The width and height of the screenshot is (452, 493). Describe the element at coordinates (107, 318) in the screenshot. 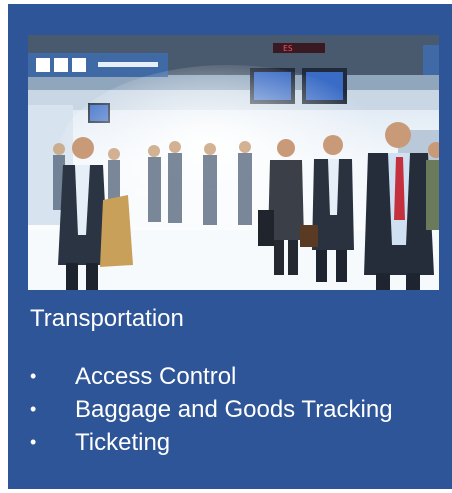

I see `section-title: Transportation` at that location.